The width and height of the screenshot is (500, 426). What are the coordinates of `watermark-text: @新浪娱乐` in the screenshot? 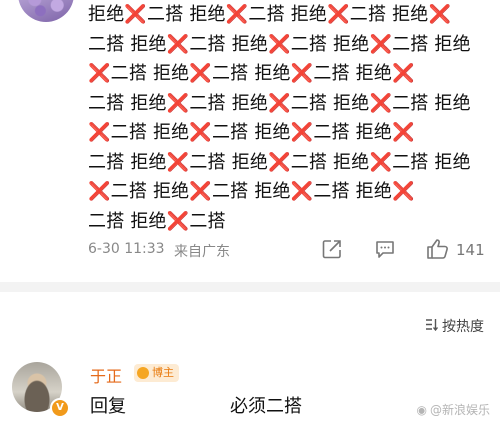 It's located at (459, 410).